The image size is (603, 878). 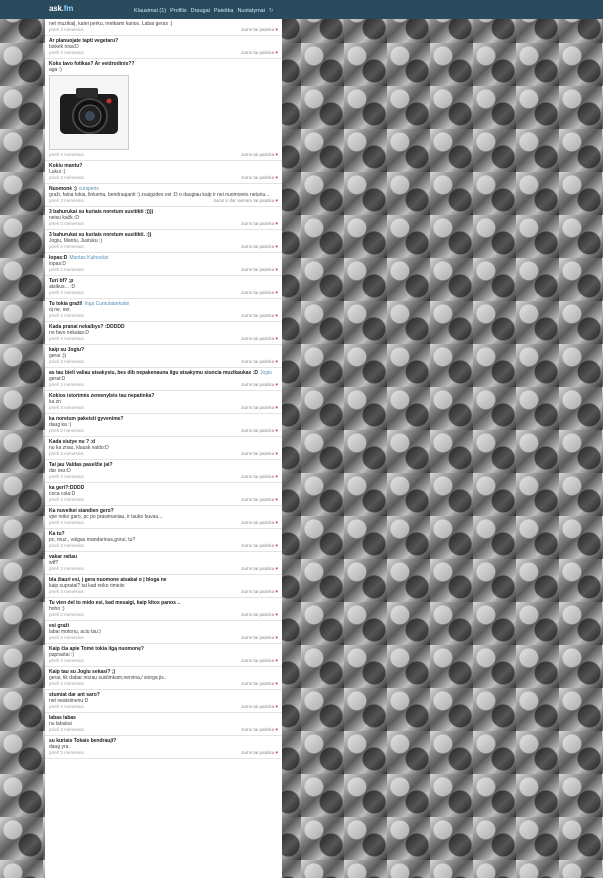 I want to click on askfm-logo: ask.fm, so click(x=61, y=8).